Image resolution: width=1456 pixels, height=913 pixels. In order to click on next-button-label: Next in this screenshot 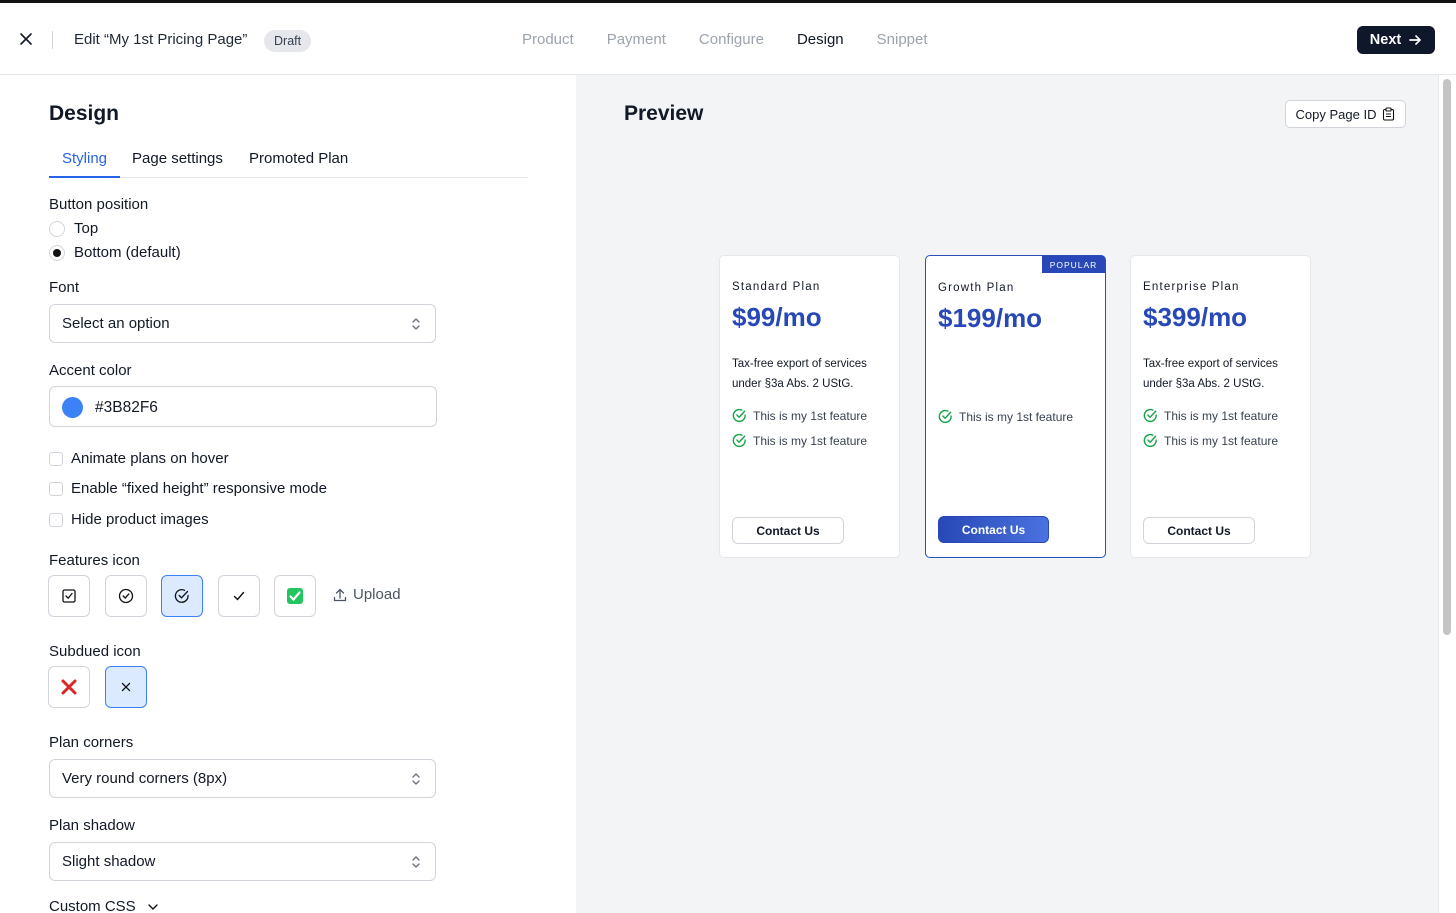, I will do `click(1385, 40)`.